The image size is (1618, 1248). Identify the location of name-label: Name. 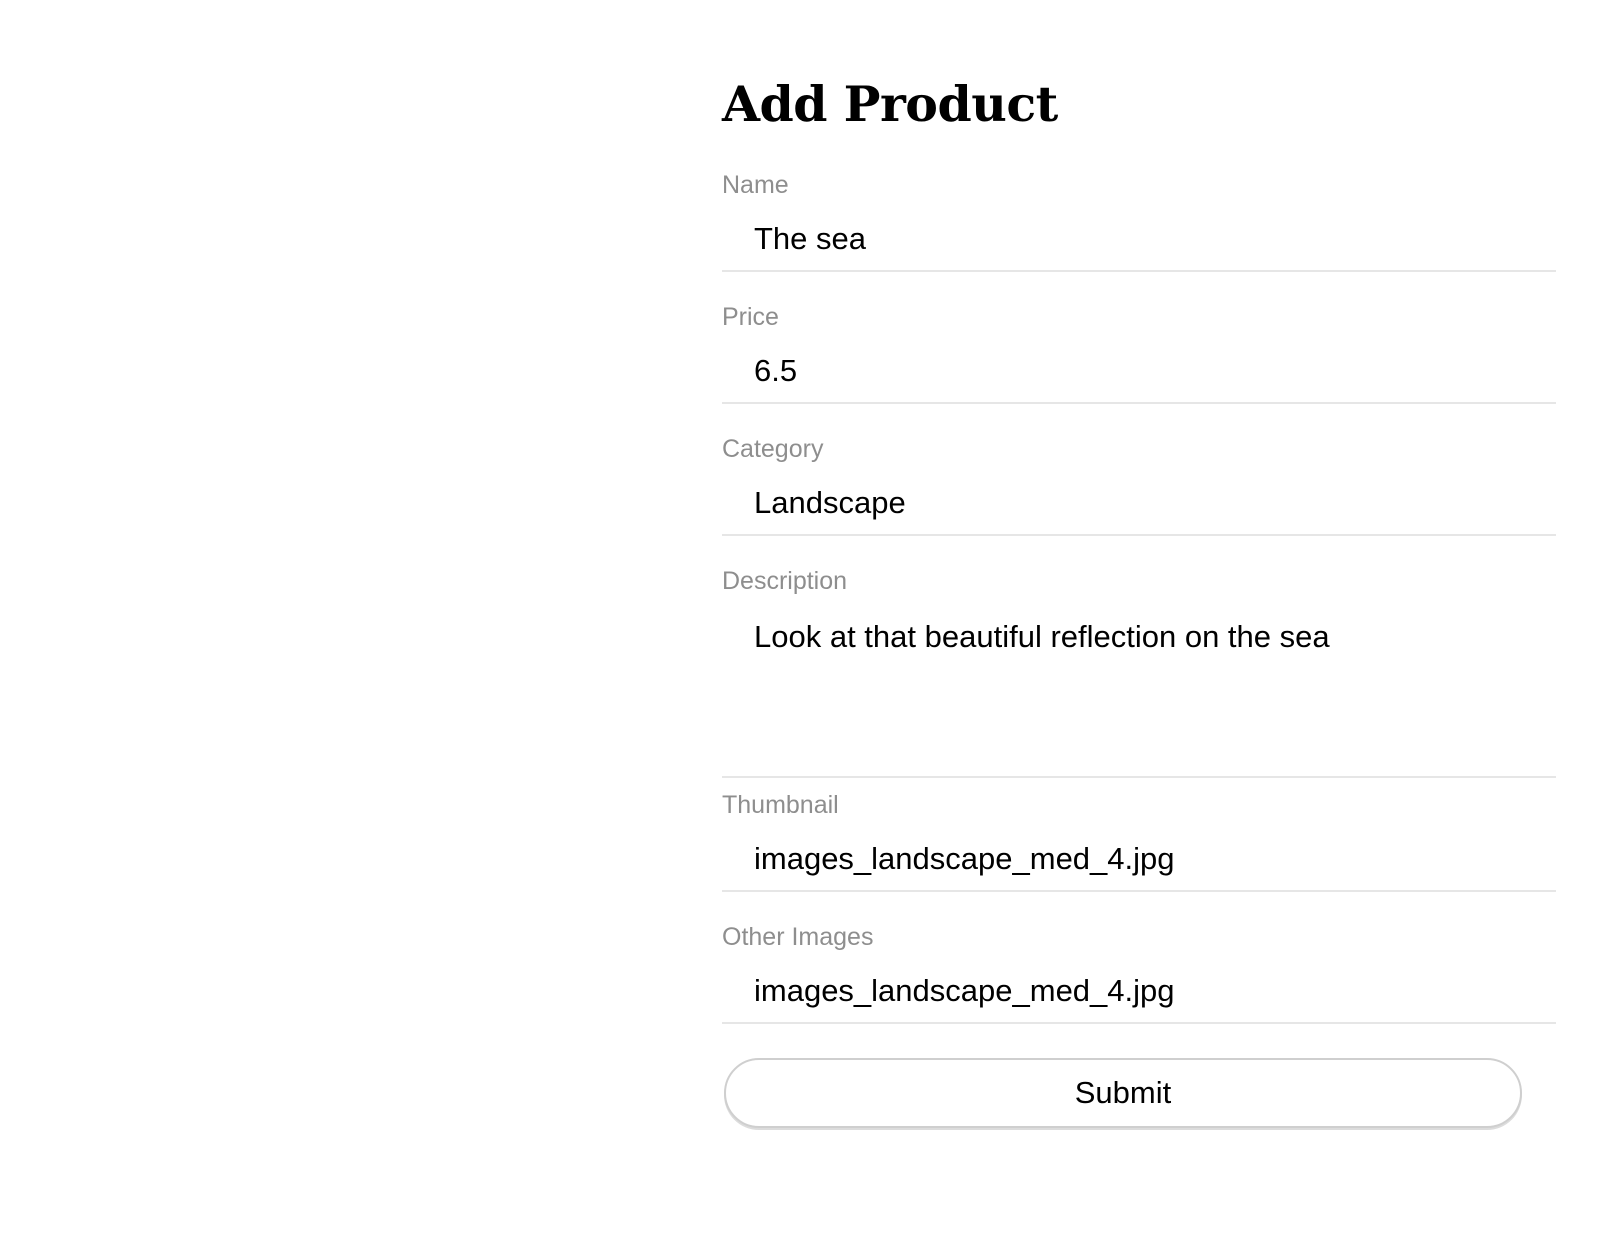
(755, 185).